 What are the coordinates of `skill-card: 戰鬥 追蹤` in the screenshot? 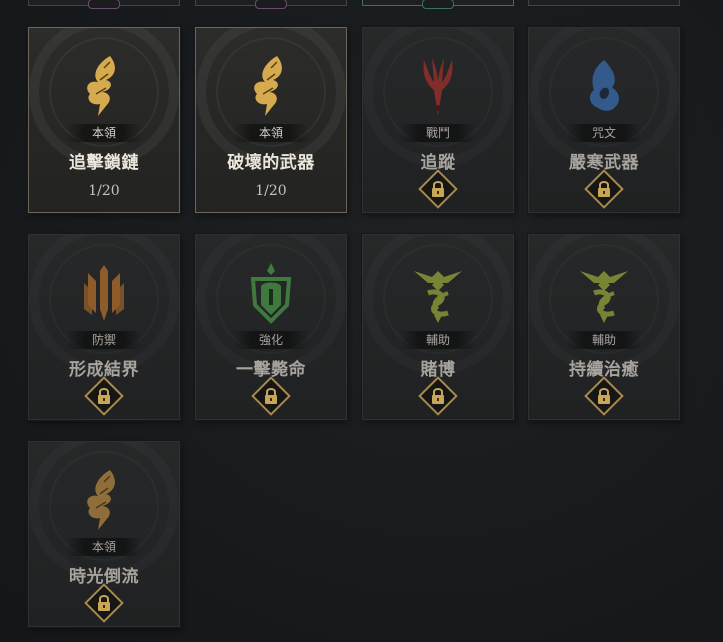 It's located at (438, 120).